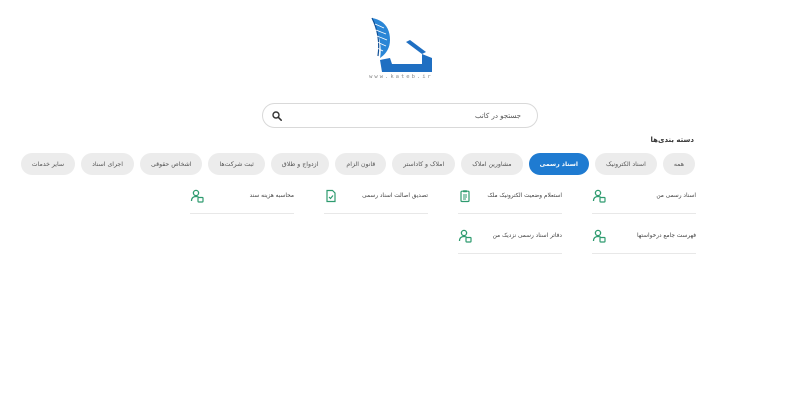 This screenshot has height=410, width=800. Describe the element at coordinates (107, 164) in the screenshot. I see `category-chip-document-execution: اجرای اسناد` at that location.